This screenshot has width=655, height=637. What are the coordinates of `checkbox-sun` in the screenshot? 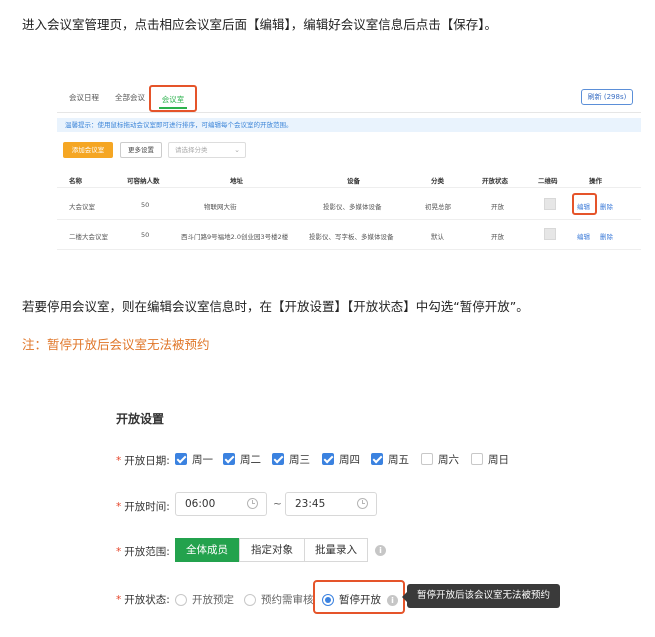 It's located at (477, 459).